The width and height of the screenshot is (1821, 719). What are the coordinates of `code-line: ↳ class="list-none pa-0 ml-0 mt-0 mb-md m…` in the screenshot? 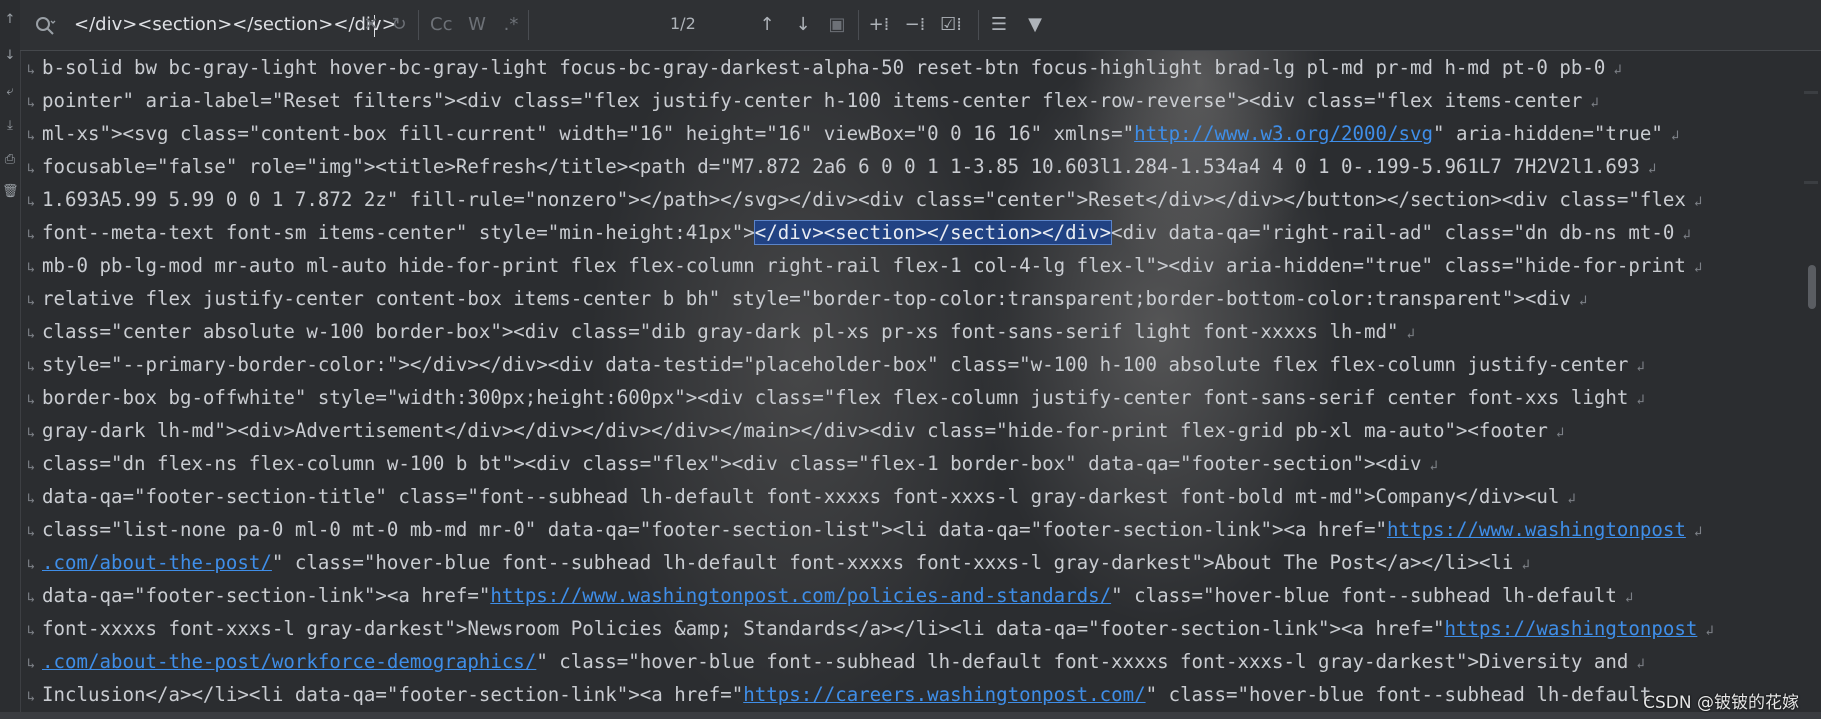 It's located at (864, 529).